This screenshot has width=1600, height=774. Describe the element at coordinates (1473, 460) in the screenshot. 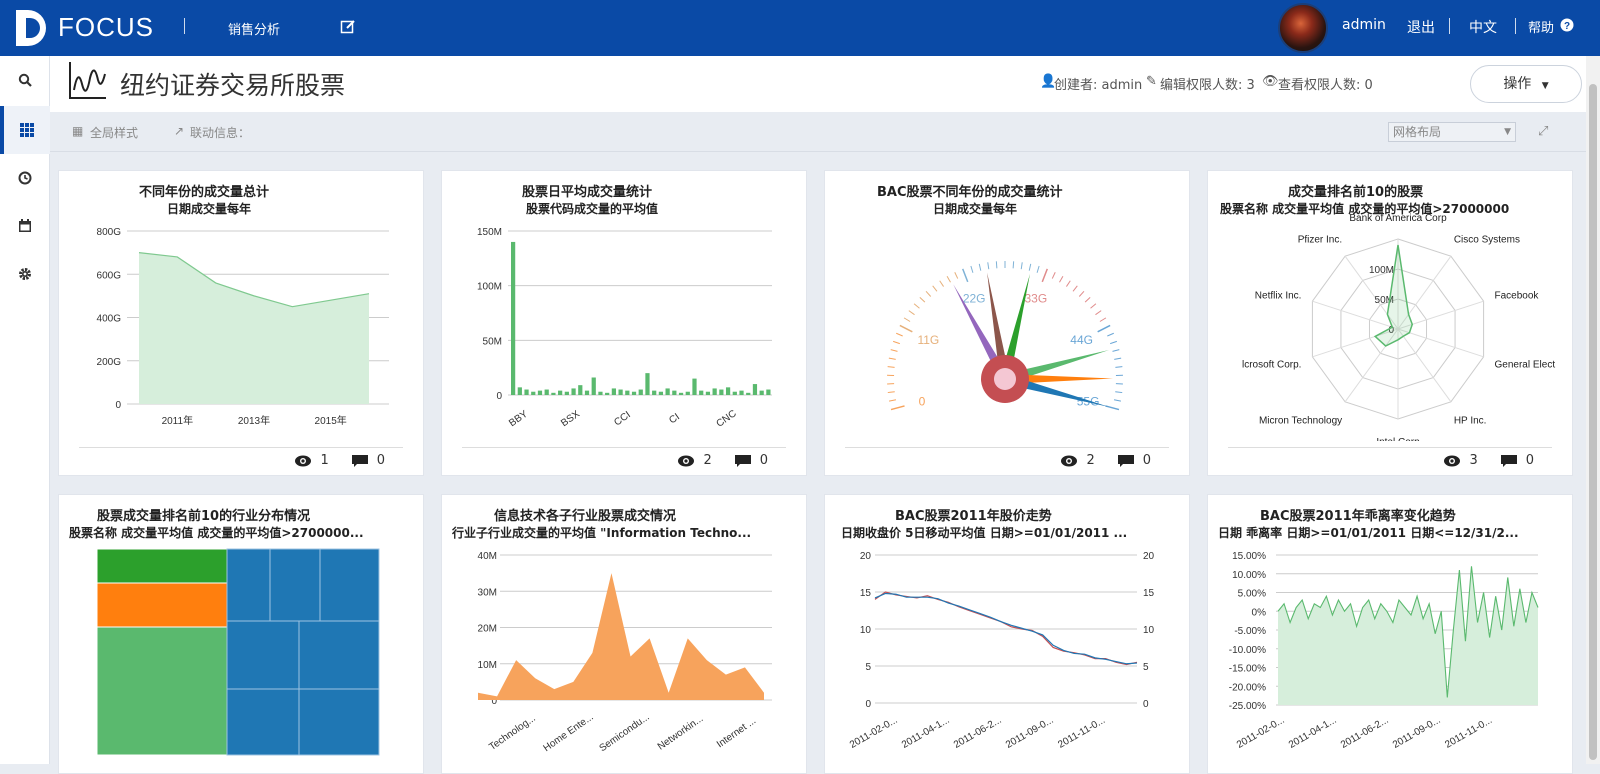

I see `views-count: 3` at that location.